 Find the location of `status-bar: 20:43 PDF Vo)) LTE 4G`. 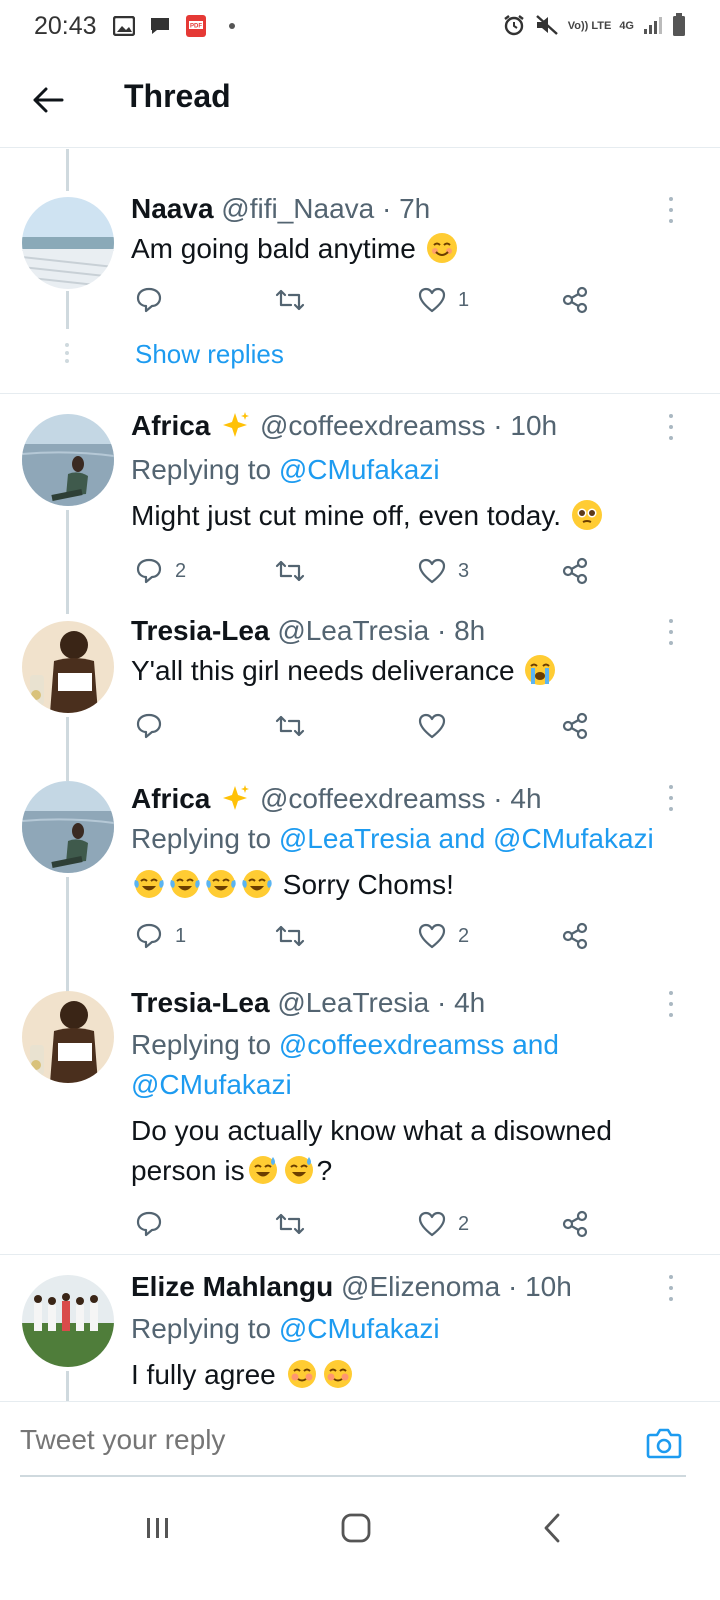

status-bar: 20:43 PDF Vo)) LTE 4G is located at coordinates (360, 26).